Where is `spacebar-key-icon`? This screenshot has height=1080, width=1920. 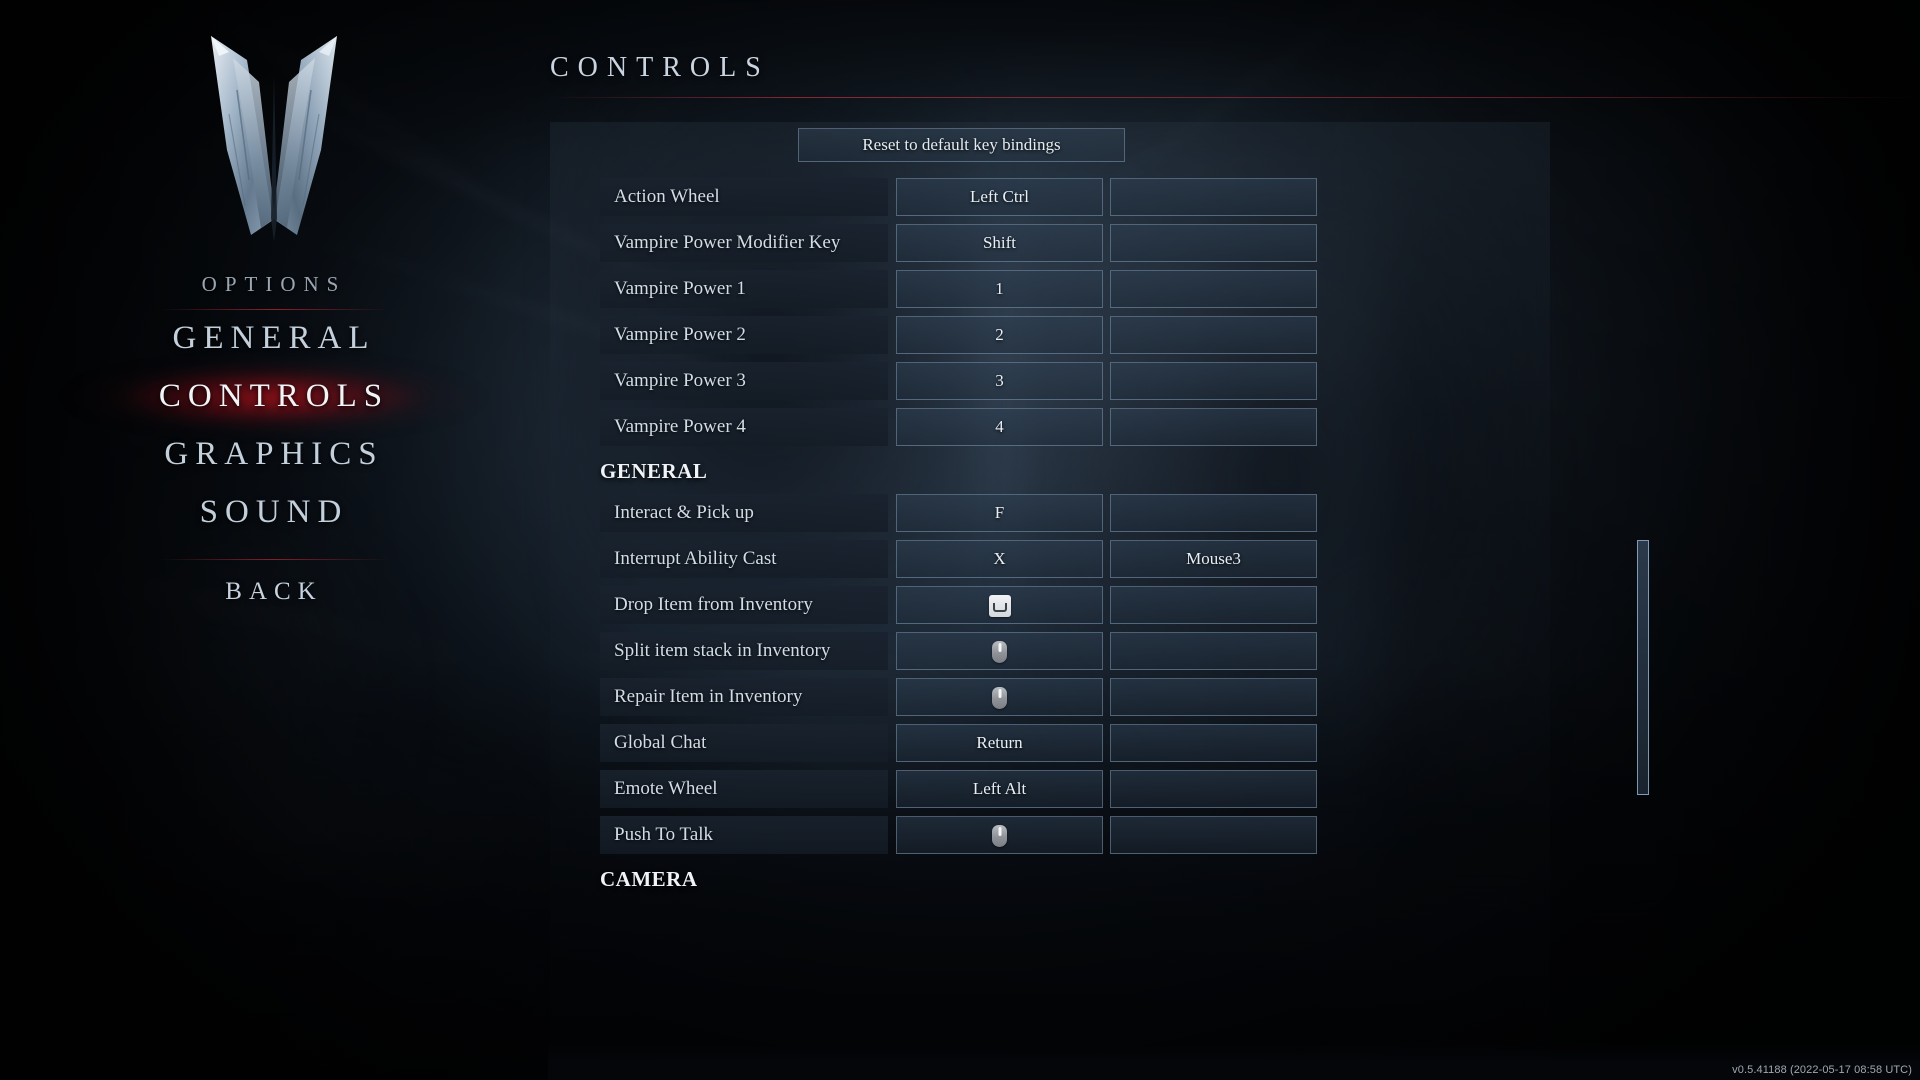
spacebar-key-icon is located at coordinates (999, 606).